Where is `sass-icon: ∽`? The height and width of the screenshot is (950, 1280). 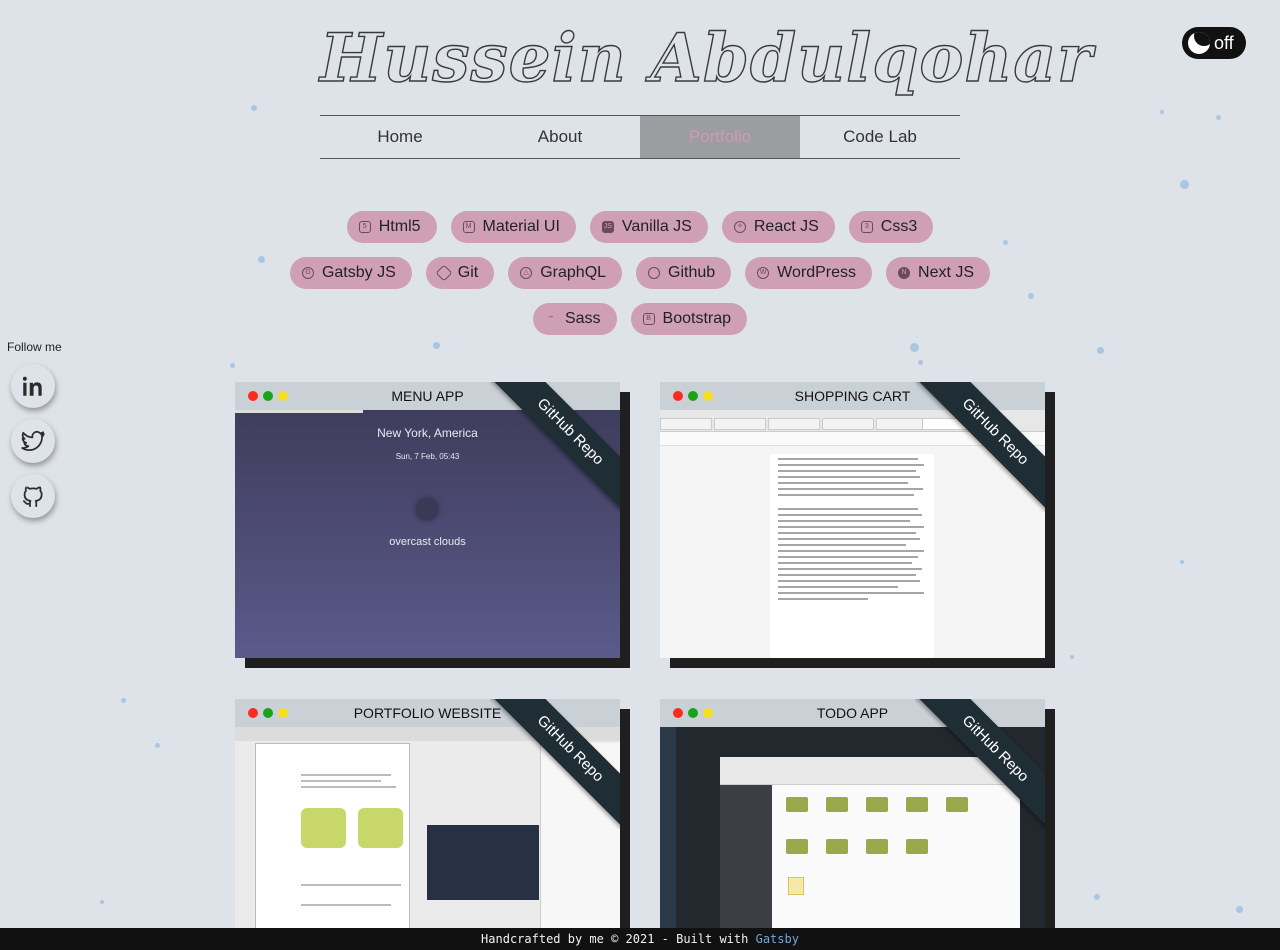 sass-icon: ∽ is located at coordinates (551, 317).